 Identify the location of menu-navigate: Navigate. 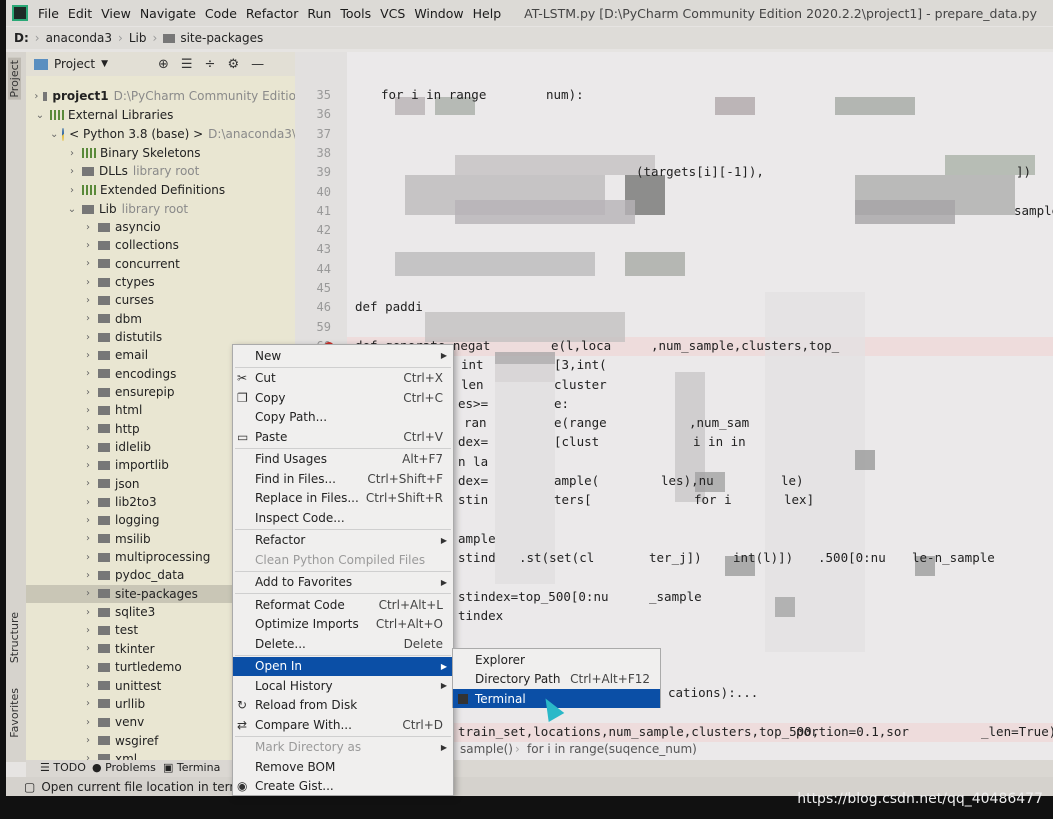
(168, 13).